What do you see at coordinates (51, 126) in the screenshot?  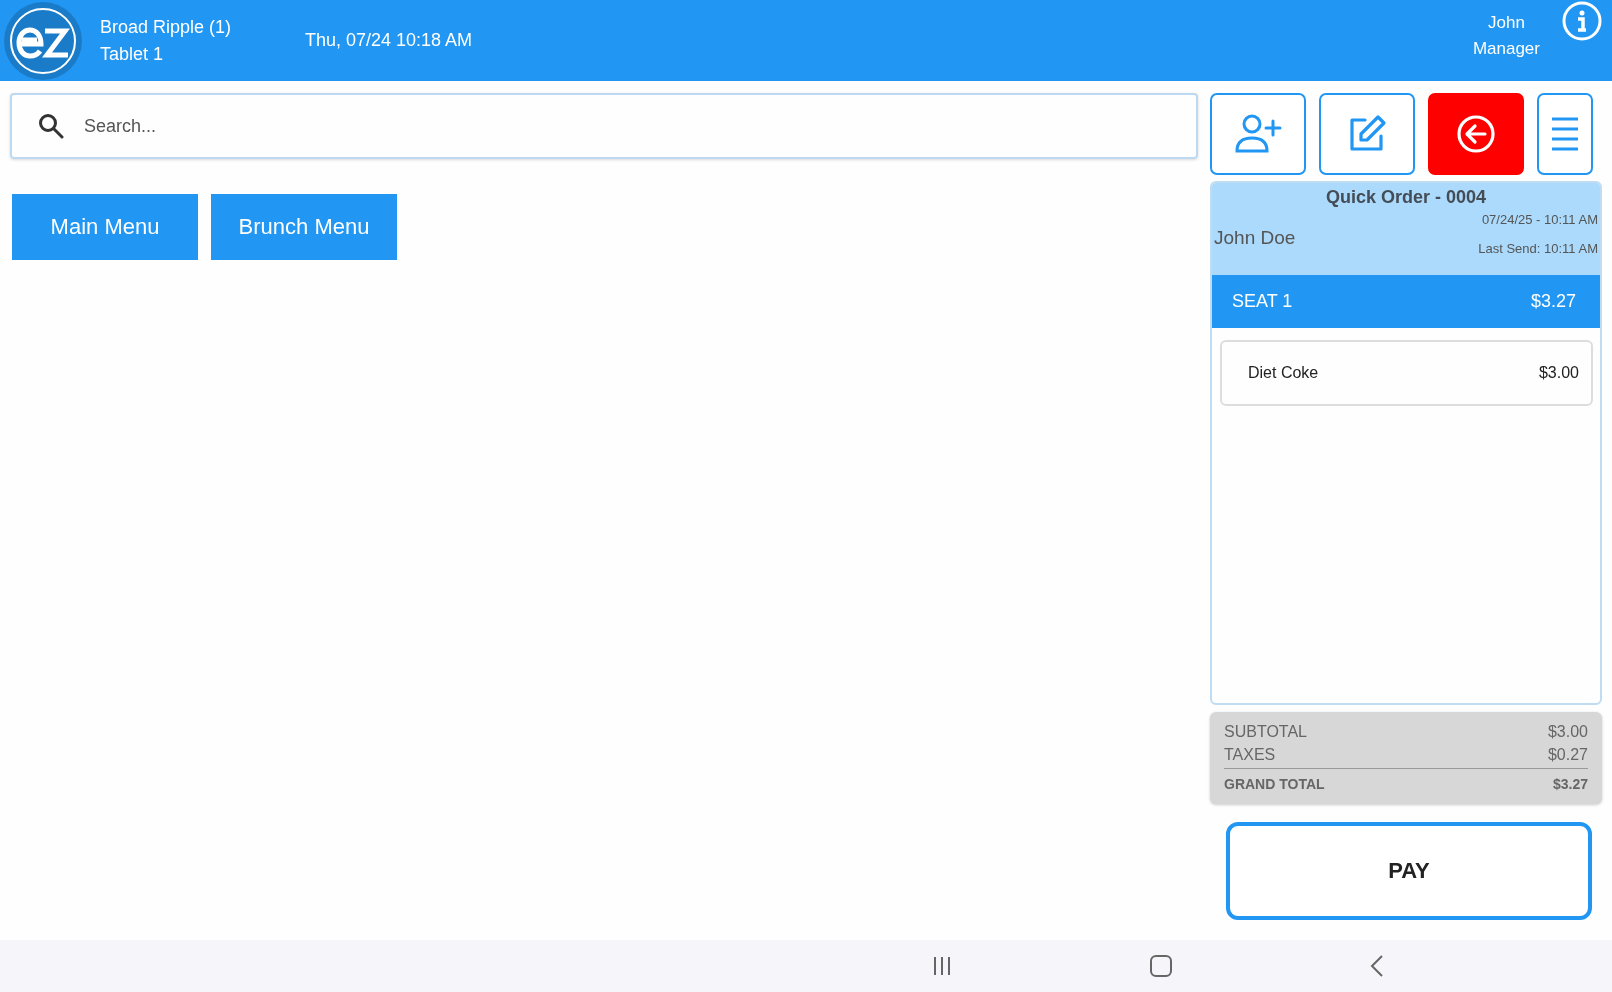 I see `search-icon` at bounding box center [51, 126].